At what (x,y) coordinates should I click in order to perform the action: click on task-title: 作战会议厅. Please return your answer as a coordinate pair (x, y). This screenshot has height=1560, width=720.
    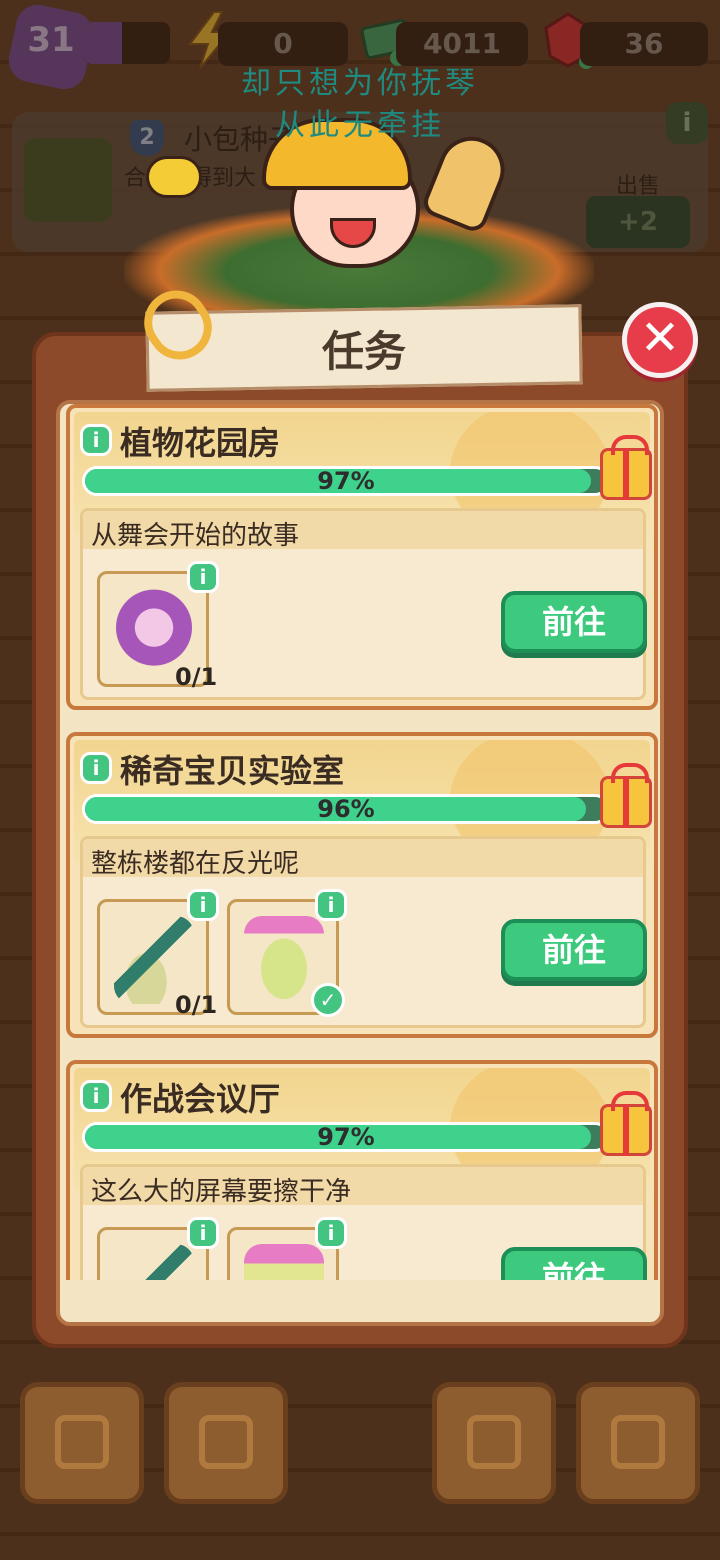
    Looking at the image, I should click on (200, 1099).